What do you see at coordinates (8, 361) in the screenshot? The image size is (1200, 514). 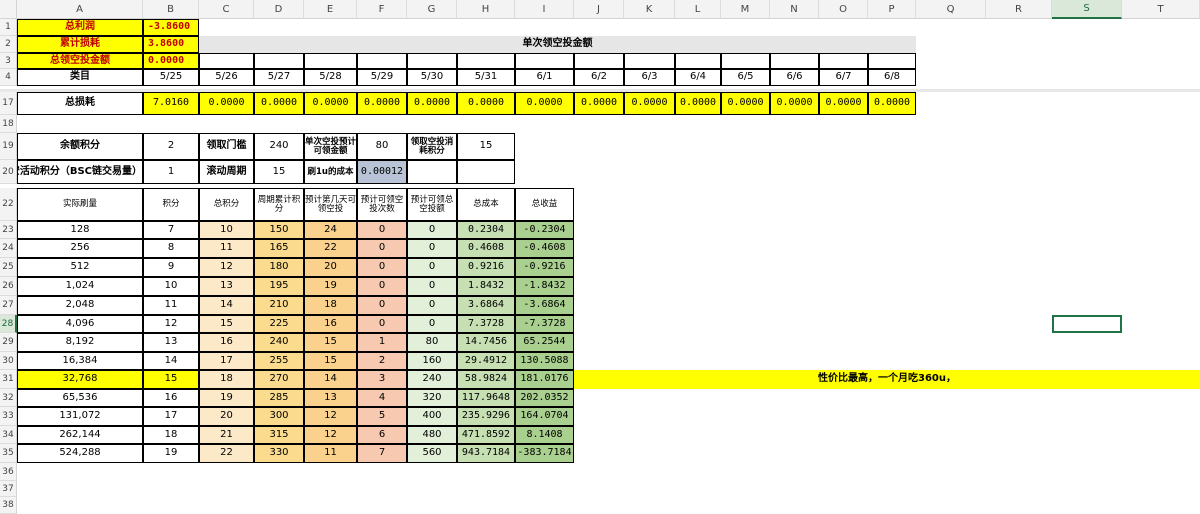 I see `row-header-30: 30` at bounding box center [8, 361].